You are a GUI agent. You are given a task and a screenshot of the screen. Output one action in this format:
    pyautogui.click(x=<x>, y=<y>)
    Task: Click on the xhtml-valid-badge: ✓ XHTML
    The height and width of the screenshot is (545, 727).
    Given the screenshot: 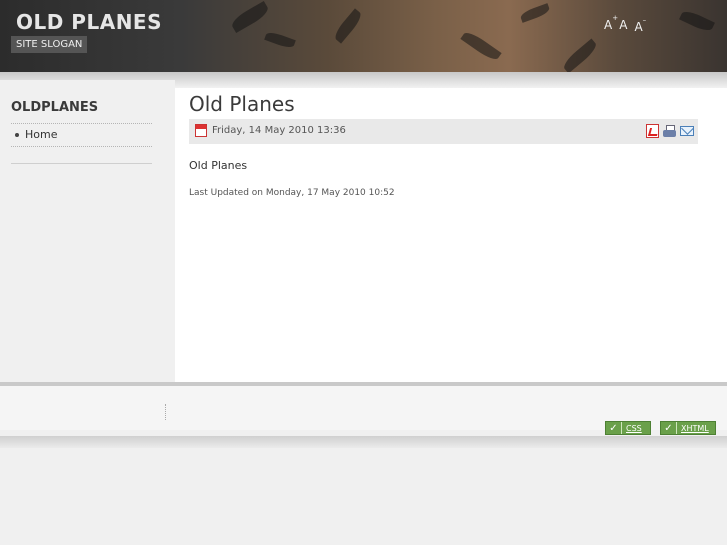 What is the action you would take?
    pyautogui.click(x=688, y=428)
    